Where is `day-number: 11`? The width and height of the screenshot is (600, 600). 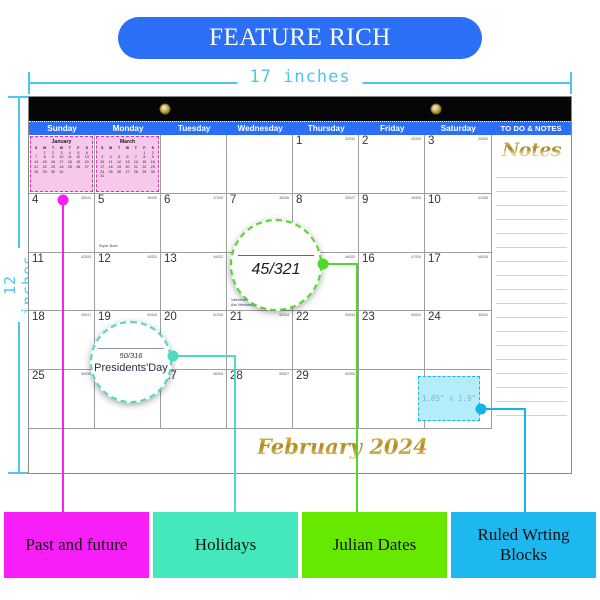 day-number: 11 is located at coordinates (38, 258).